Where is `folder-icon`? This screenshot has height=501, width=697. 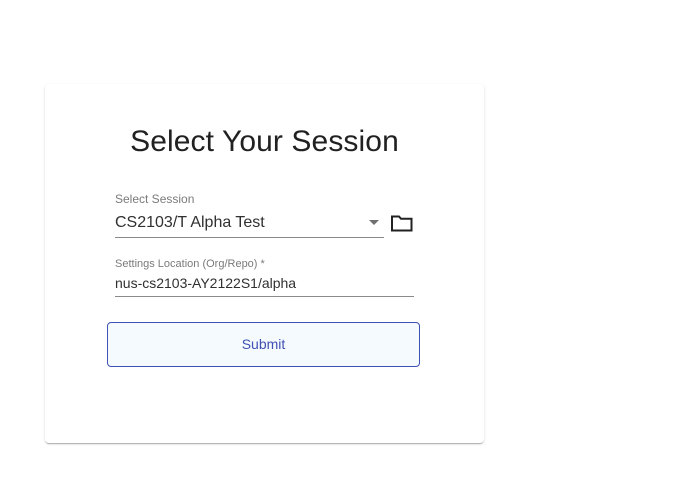 folder-icon is located at coordinates (402, 223).